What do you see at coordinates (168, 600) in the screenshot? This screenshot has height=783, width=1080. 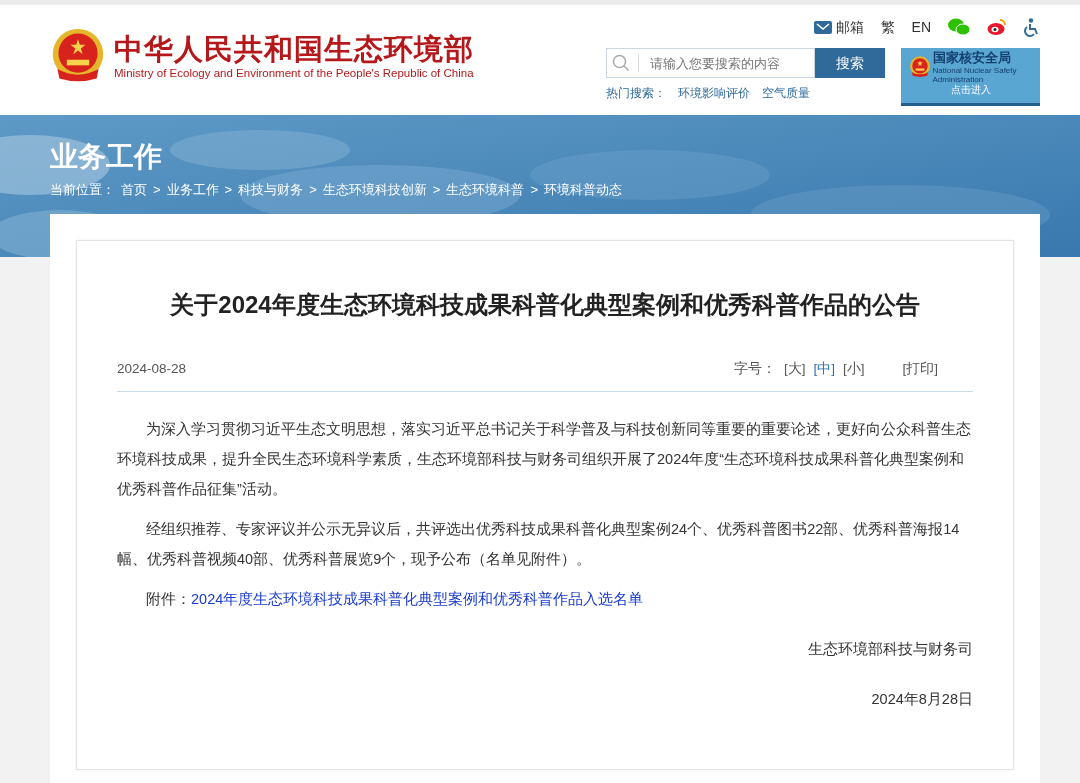 I see `attachment-label: 附件：` at bounding box center [168, 600].